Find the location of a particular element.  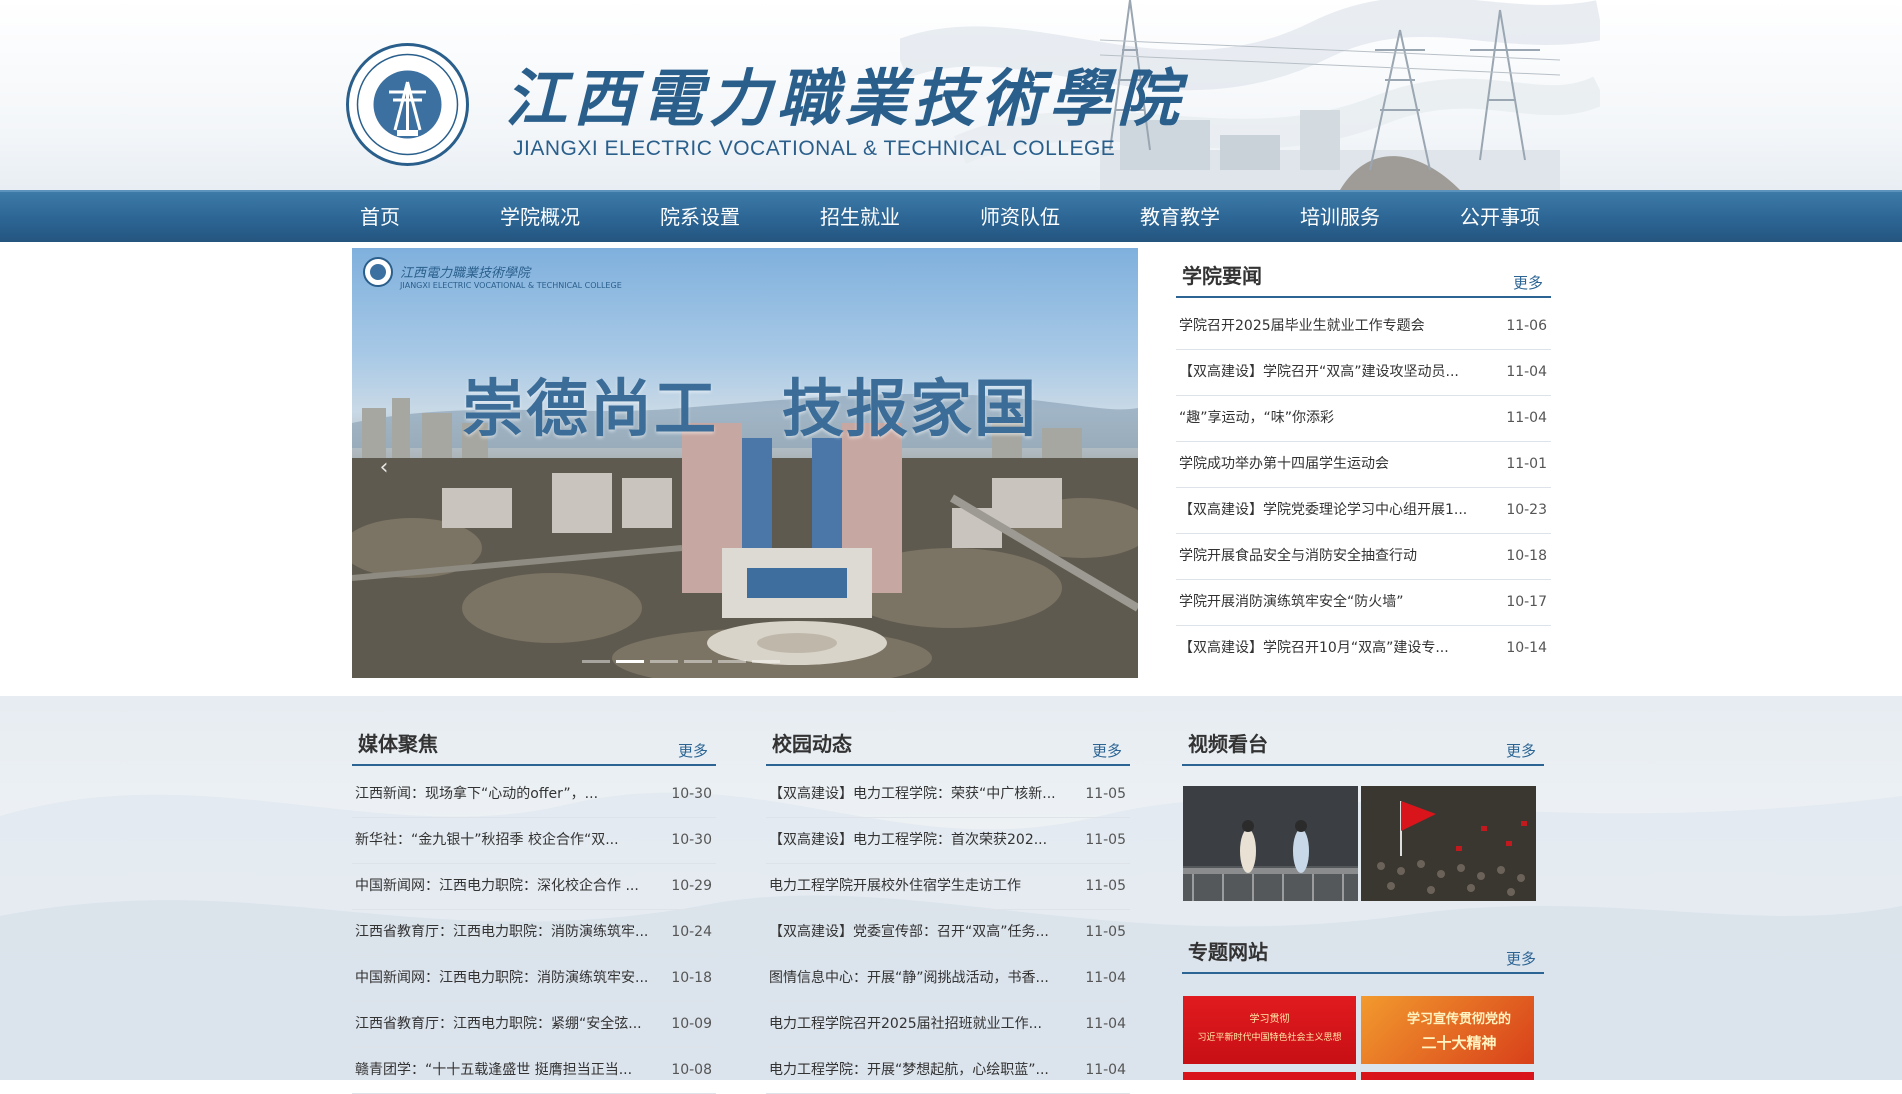

topic-tile-line2: 习近平新时代中国特色社会主义思想 is located at coordinates (1269, 1038).